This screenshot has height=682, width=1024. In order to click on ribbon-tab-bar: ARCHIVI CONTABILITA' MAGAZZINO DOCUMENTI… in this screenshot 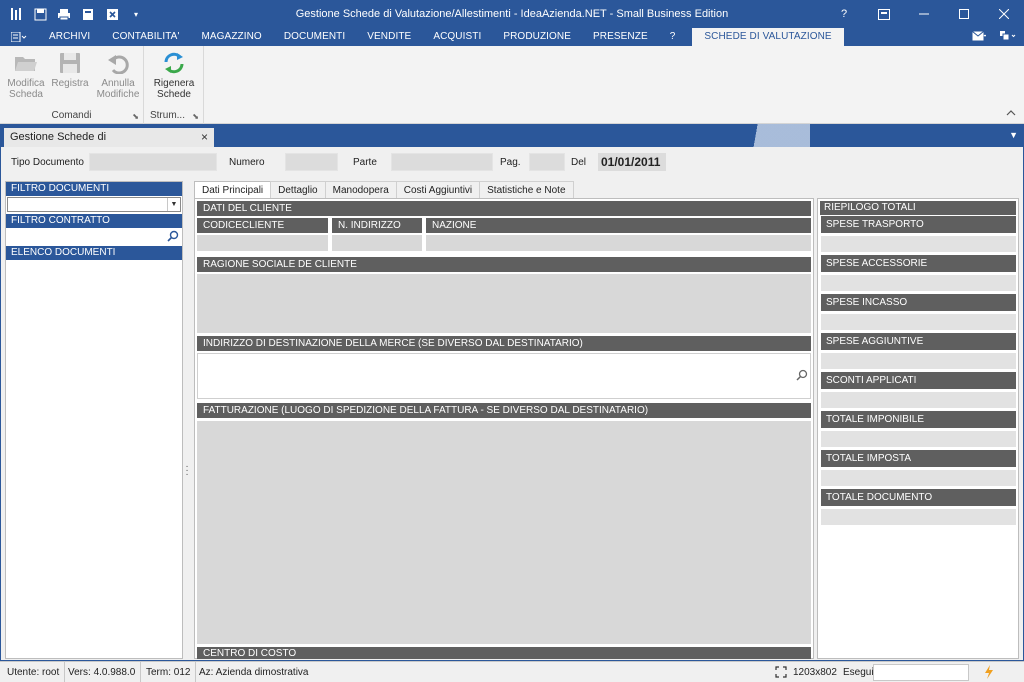, I will do `click(512, 37)`.